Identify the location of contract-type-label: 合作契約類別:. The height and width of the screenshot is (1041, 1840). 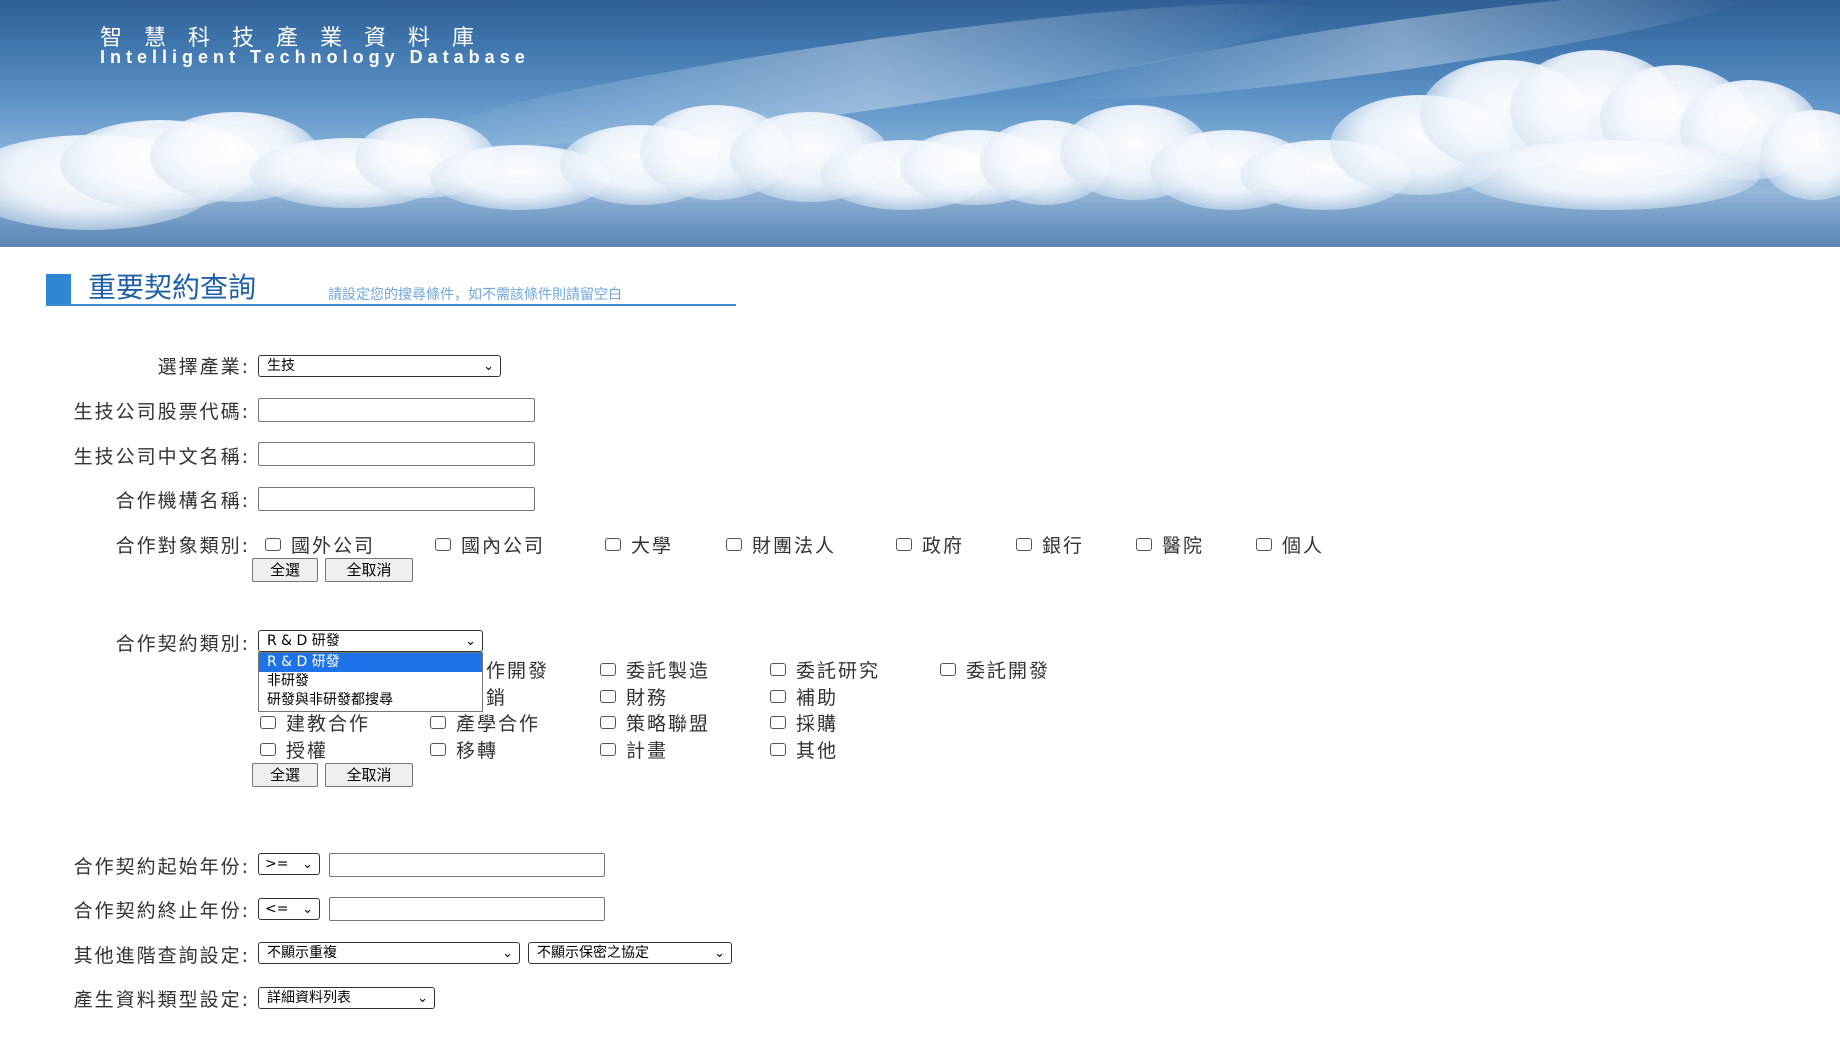
(182, 644).